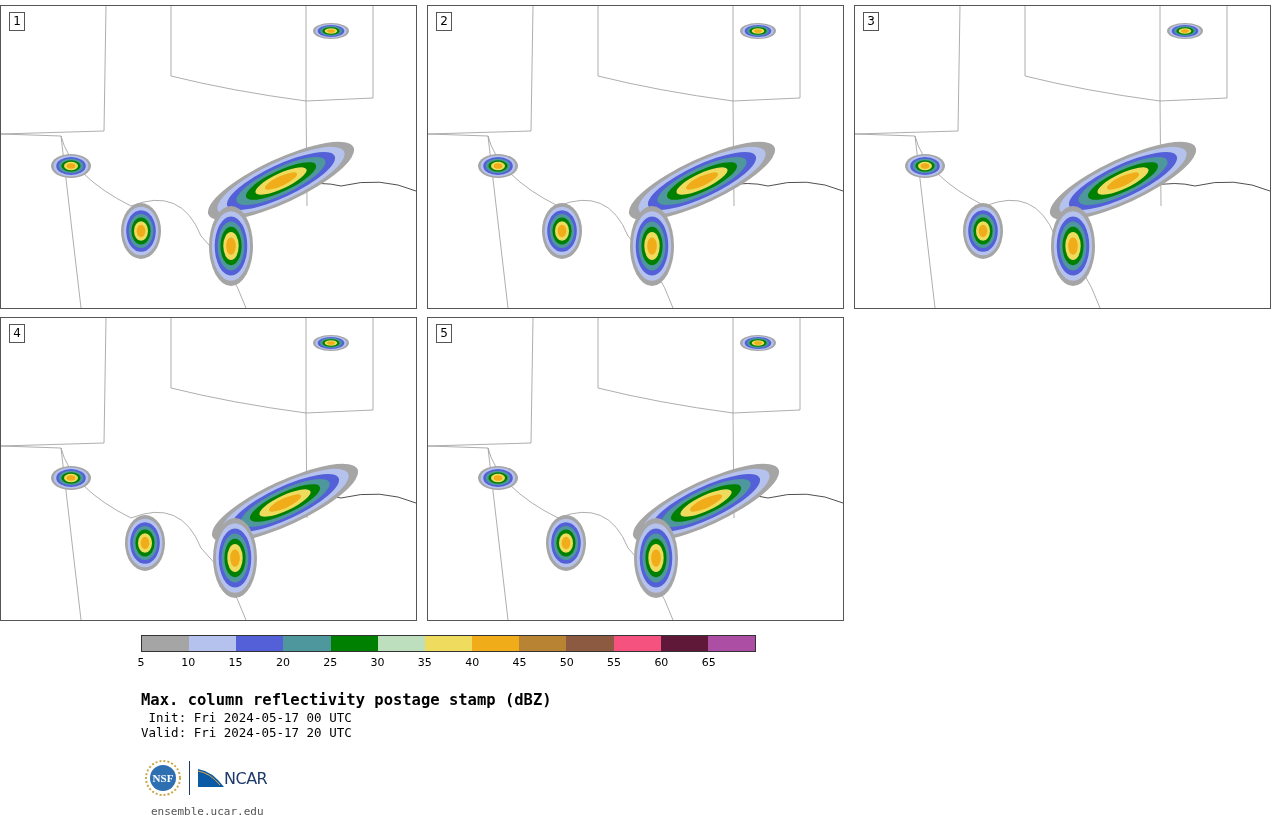 Image resolution: width=1280 pixels, height=815 pixels. Describe the element at coordinates (188, 662) in the screenshot. I see `tick-label: 10` at that location.